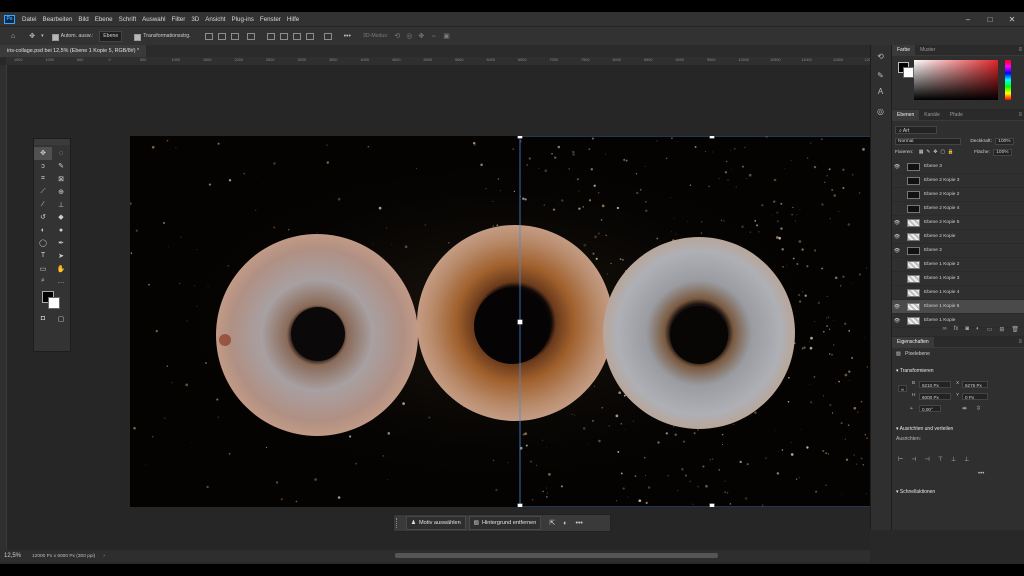 The height and width of the screenshot is (576, 1024). What do you see at coordinates (978, 408) in the screenshot?
I see `flip-vertical-icon: ⇳` at bounding box center [978, 408].